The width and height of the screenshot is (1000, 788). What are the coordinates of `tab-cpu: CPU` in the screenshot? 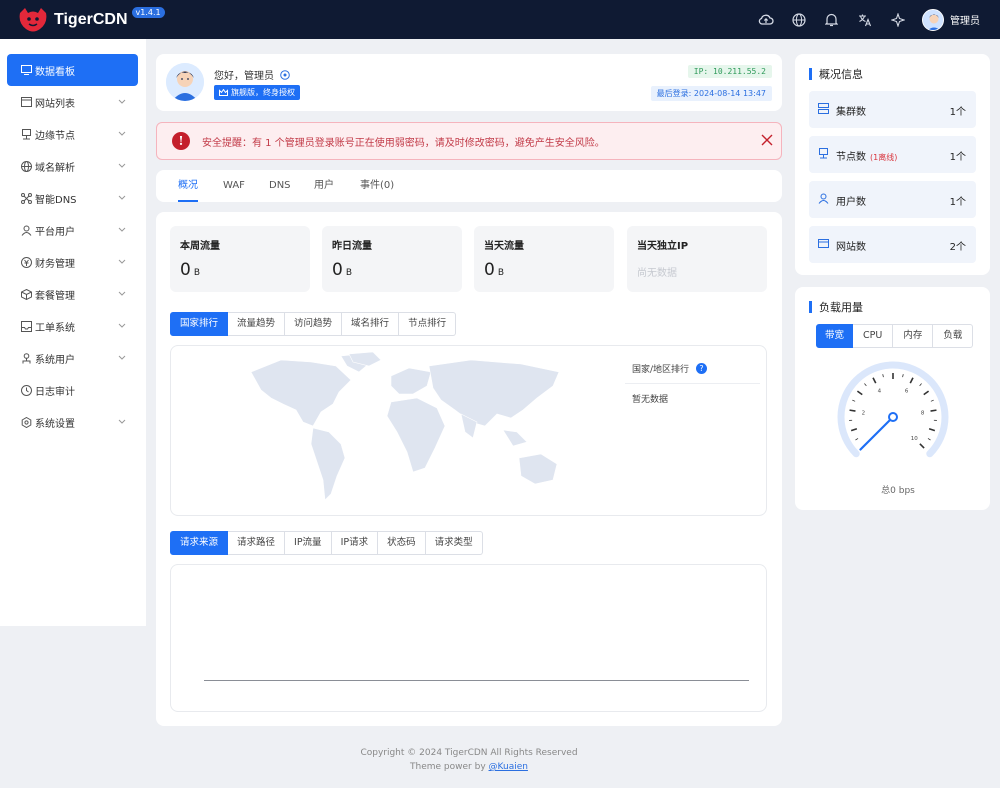 It's located at (873, 336).